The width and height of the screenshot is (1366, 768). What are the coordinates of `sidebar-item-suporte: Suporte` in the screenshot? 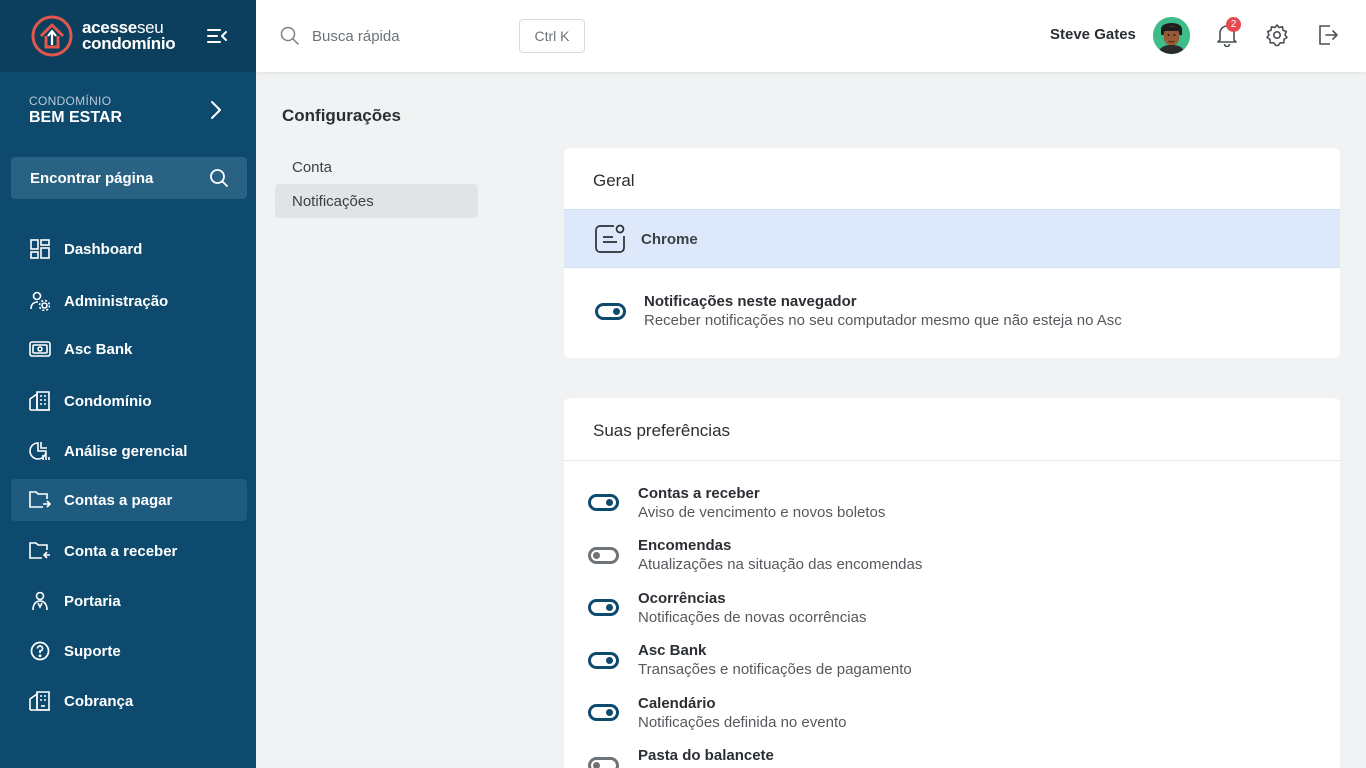 It's located at (129, 651).